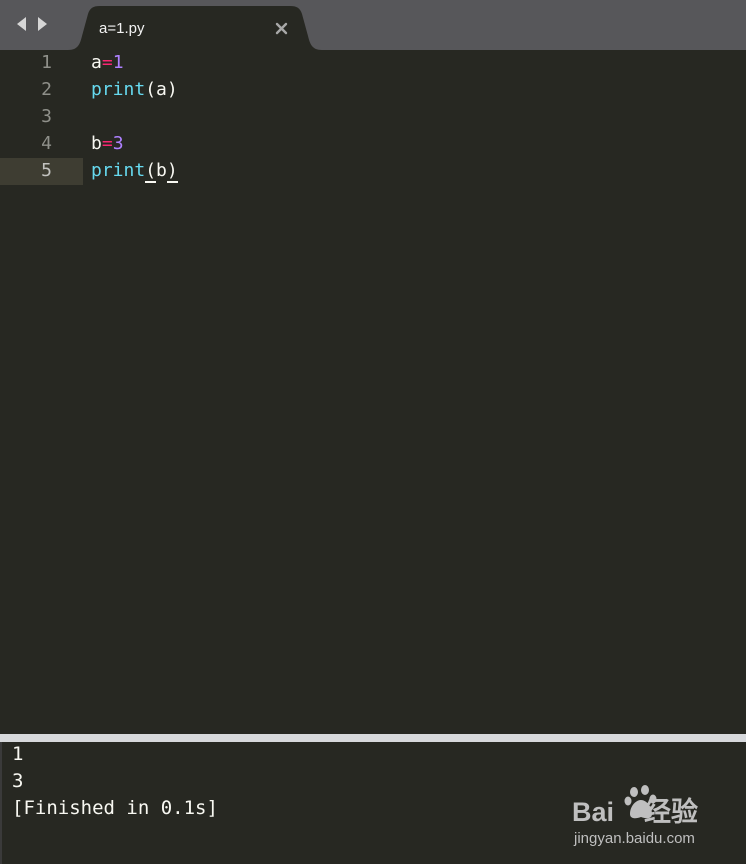 The image size is (746, 864). I want to click on code-text: print(a), so click(134, 89).